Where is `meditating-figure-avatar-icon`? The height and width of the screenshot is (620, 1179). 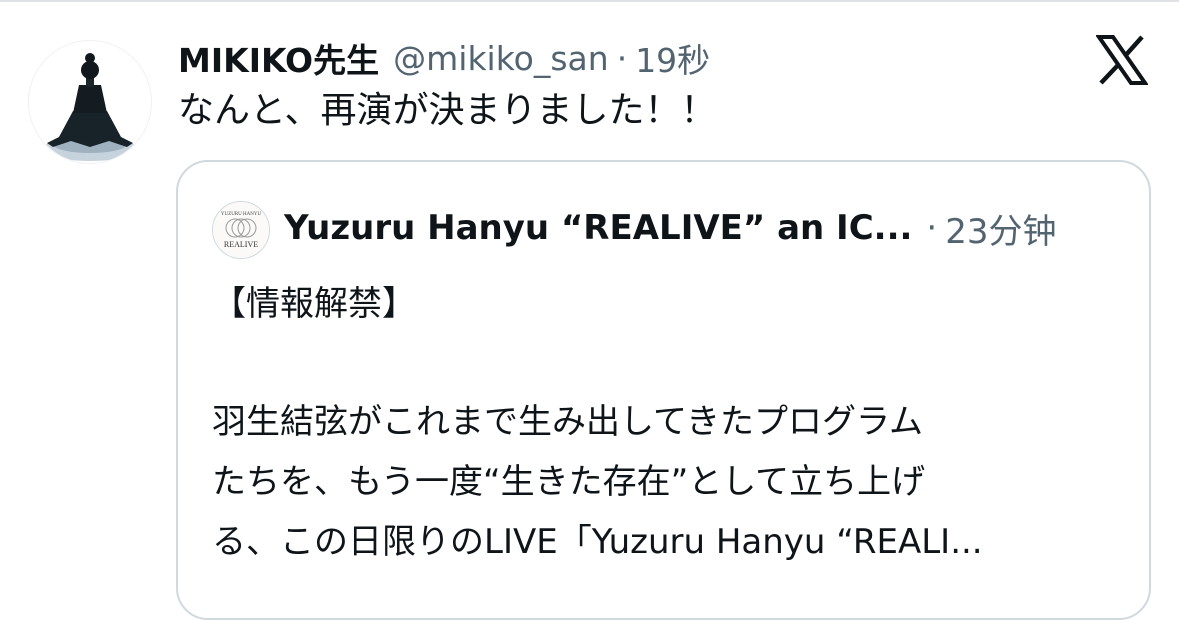 meditating-figure-avatar-icon is located at coordinates (90, 102).